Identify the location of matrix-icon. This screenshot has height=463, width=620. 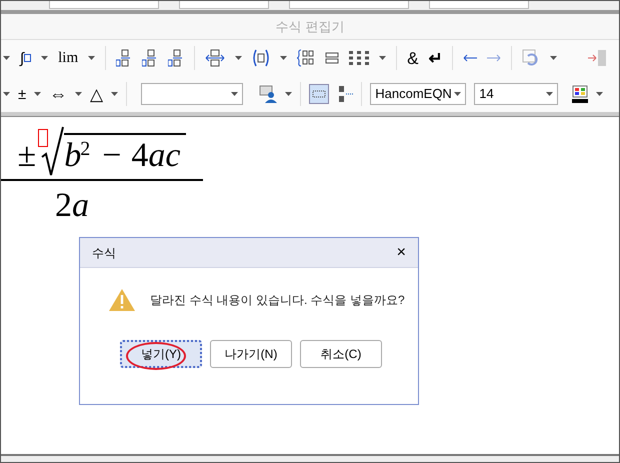
(359, 58).